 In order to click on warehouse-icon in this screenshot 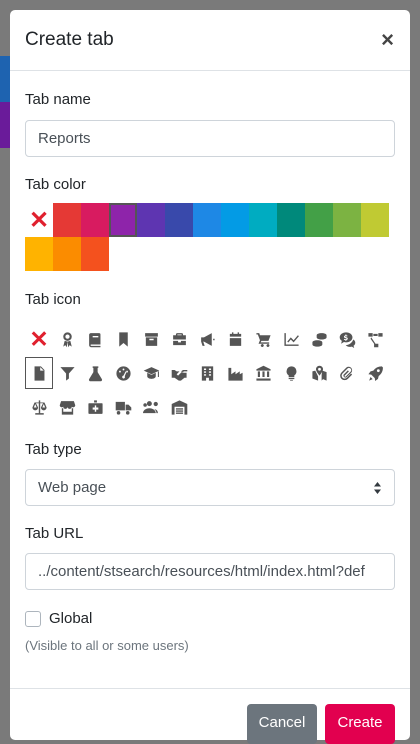, I will do `click(179, 407)`.